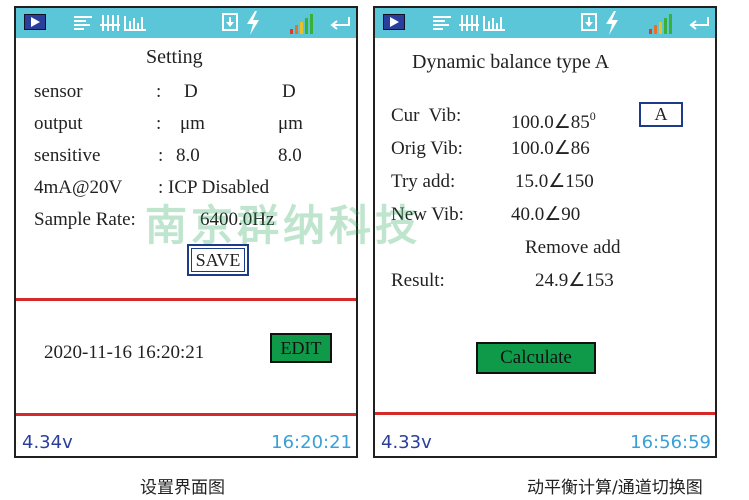 This screenshot has width=749, height=500. What do you see at coordinates (592, 116) in the screenshot?
I see `degree-mark: 0` at bounding box center [592, 116].